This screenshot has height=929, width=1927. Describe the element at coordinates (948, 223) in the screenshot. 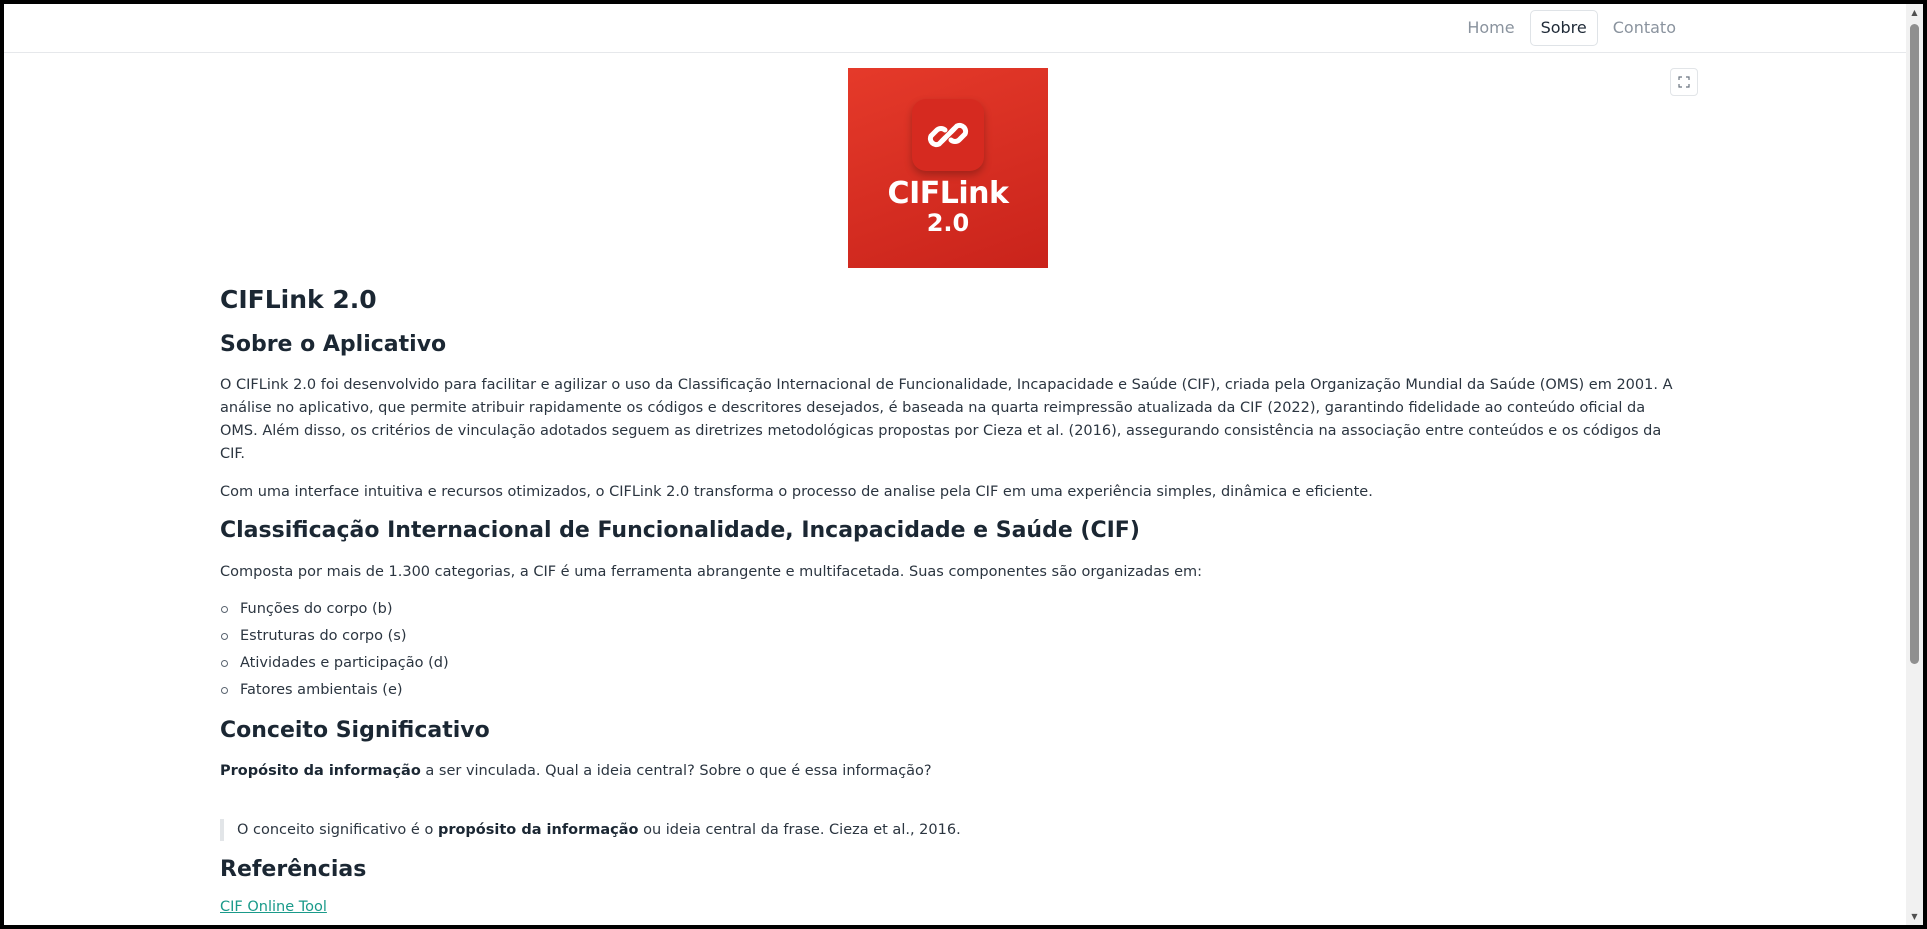

I see `logo-version-text: 2.0` at that location.